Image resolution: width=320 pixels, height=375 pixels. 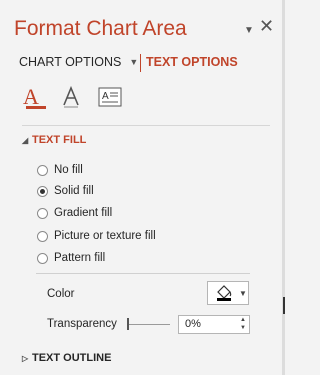 What do you see at coordinates (105, 96) in the screenshot?
I see `svg-text: A` at bounding box center [105, 96].